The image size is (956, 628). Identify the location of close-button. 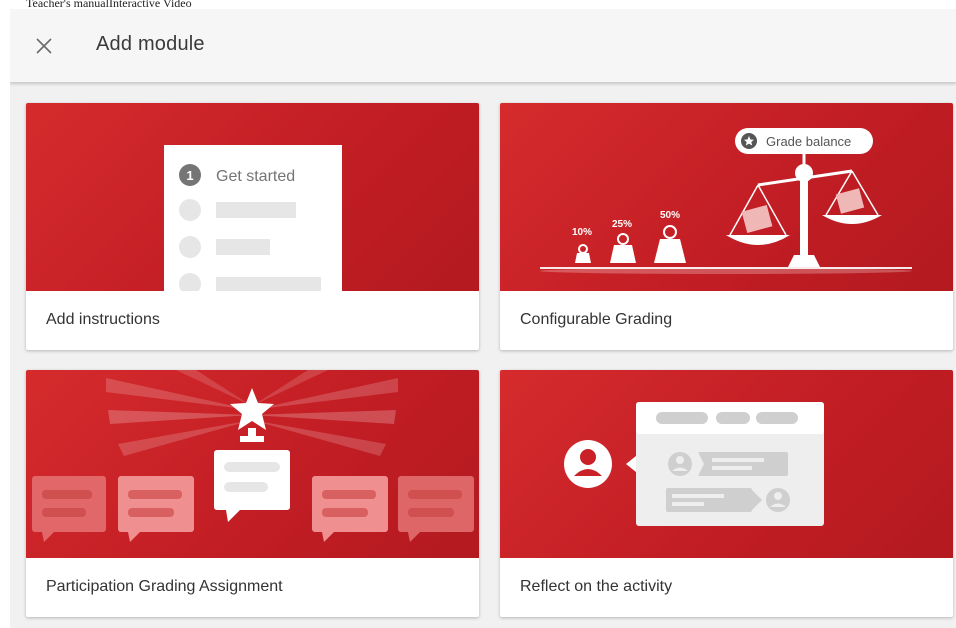
(44, 46).